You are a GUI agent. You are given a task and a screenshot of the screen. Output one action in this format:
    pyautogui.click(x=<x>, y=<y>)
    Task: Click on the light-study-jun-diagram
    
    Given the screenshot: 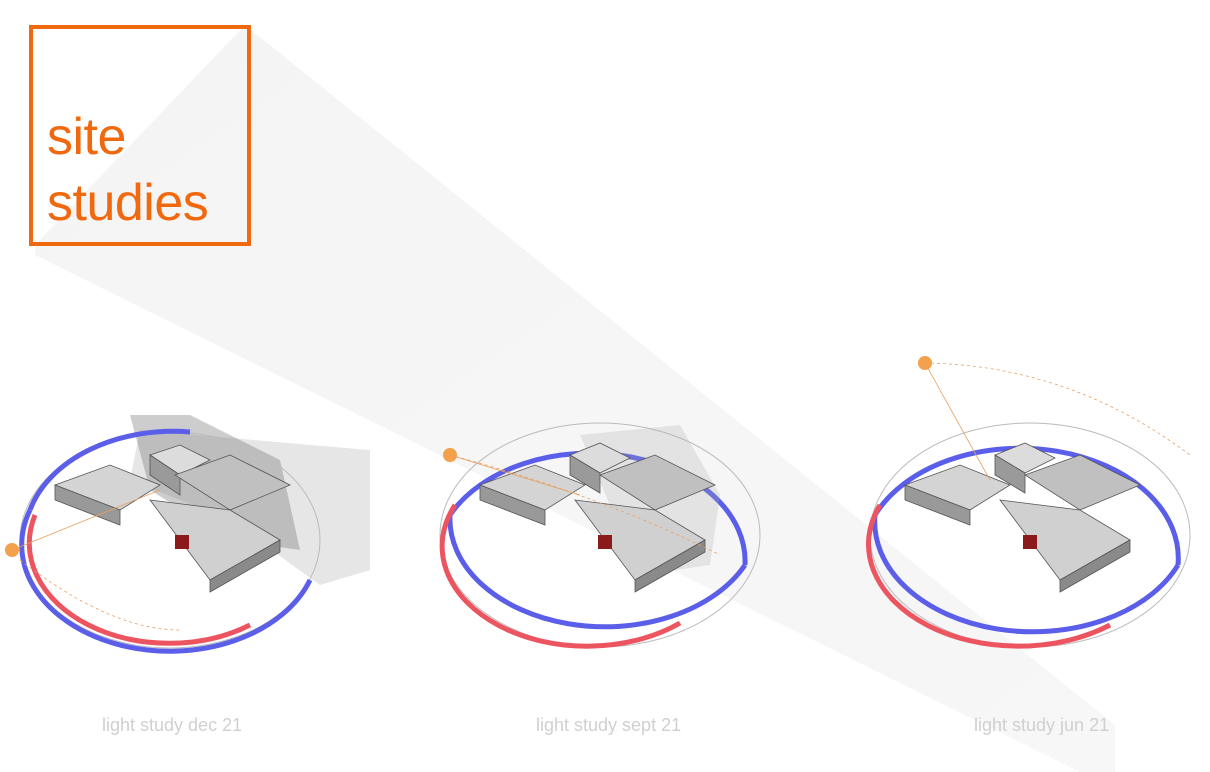 What is the action you would take?
    pyautogui.click(x=1028, y=502)
    